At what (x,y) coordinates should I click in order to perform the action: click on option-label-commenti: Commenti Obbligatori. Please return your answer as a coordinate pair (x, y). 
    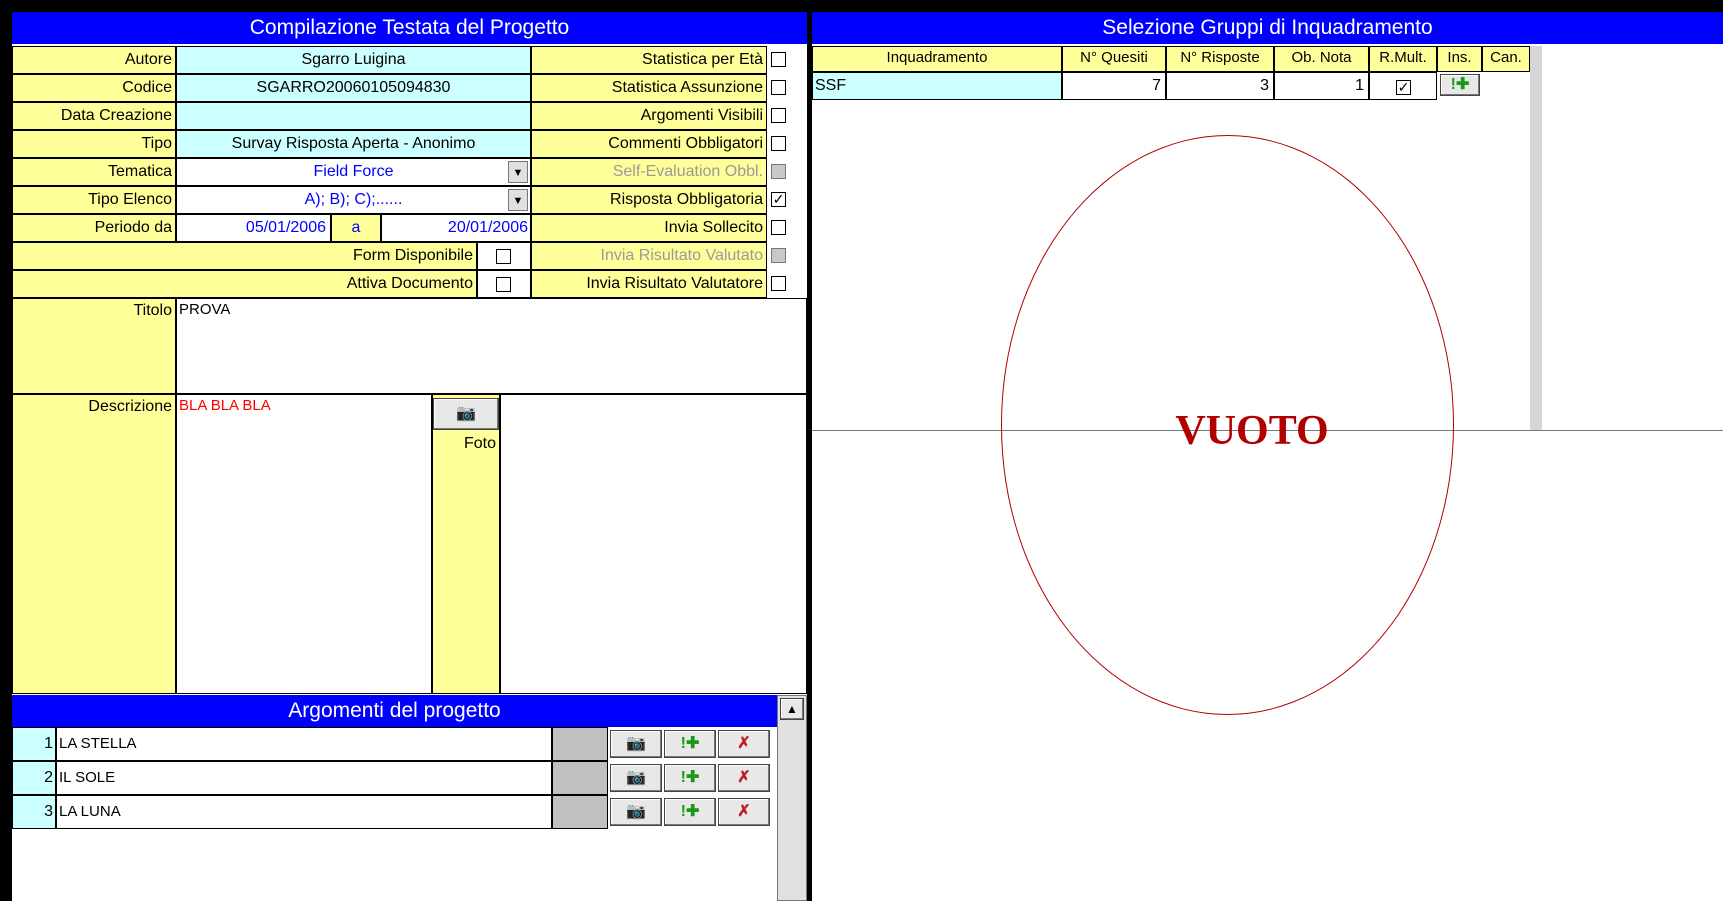
    Looking at the image, I should click on (649, 144).